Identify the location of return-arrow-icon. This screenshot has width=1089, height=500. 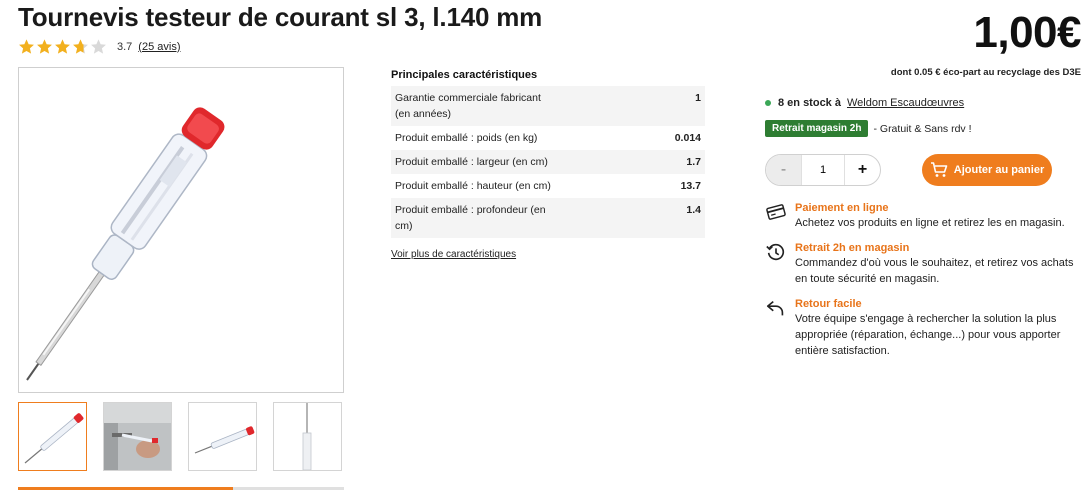
(775, 308).